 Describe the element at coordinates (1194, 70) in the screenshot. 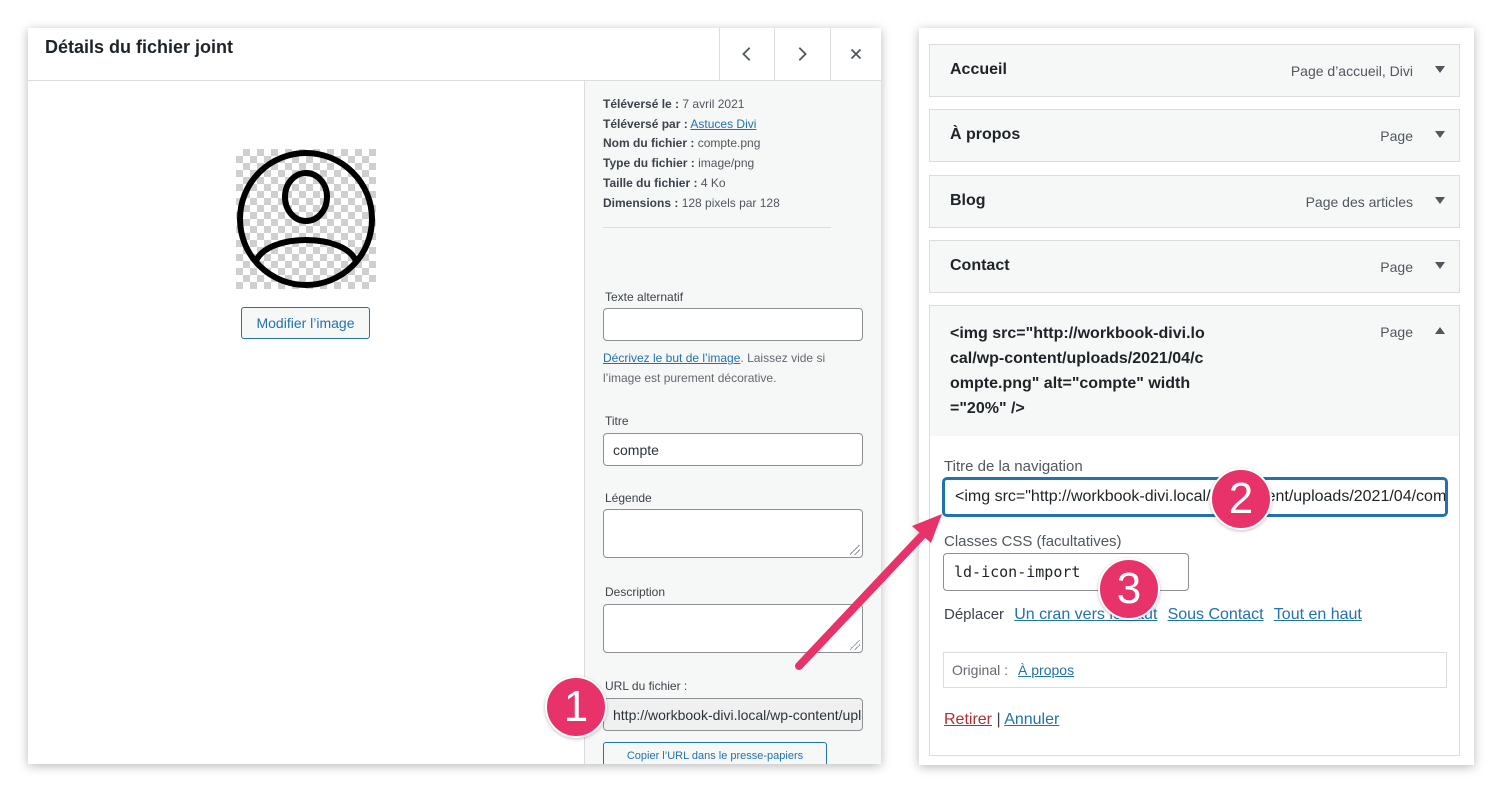

I see `menu-item-accueil: Accueil Page d’accueil, Divi` at that location.